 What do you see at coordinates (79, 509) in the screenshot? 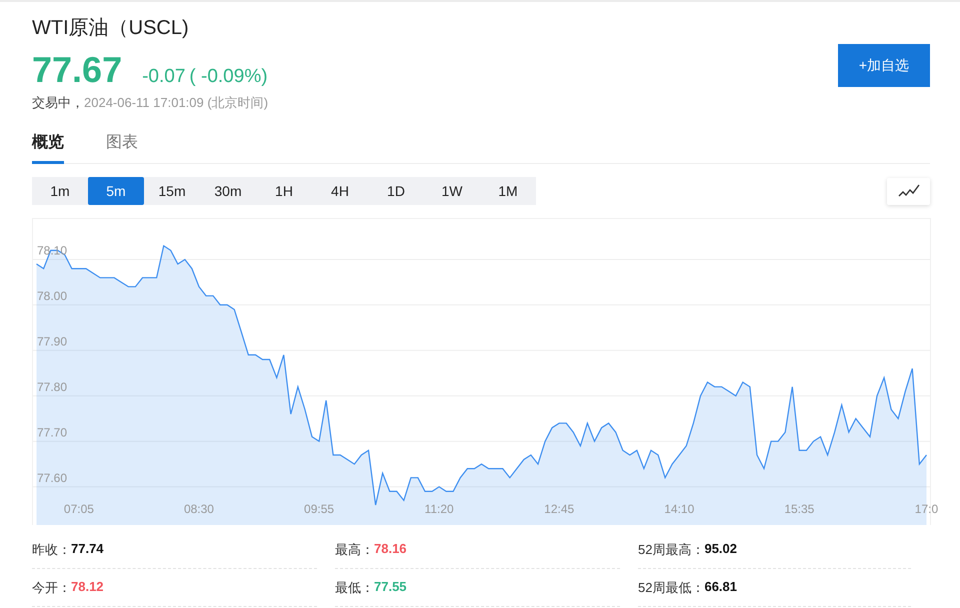
I see `x-axis-label: 07:05` at bounding box center [79, 509].